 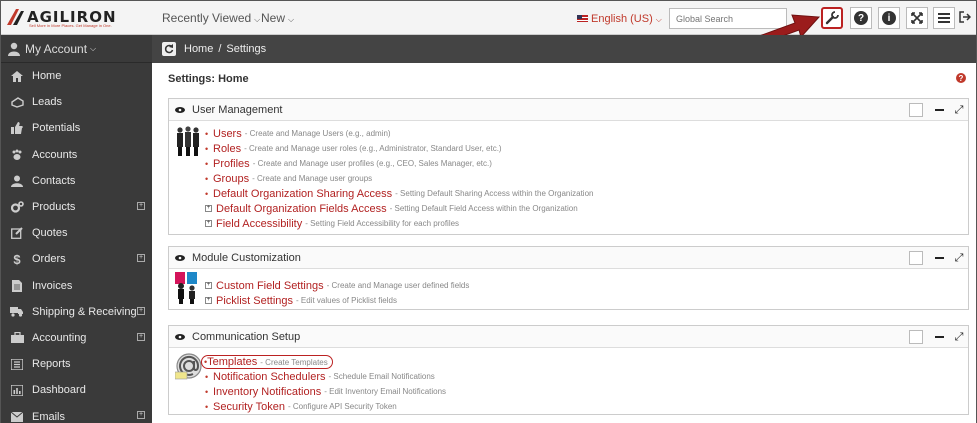 I want to click on refresh-icon, so click(x=169, y=49).